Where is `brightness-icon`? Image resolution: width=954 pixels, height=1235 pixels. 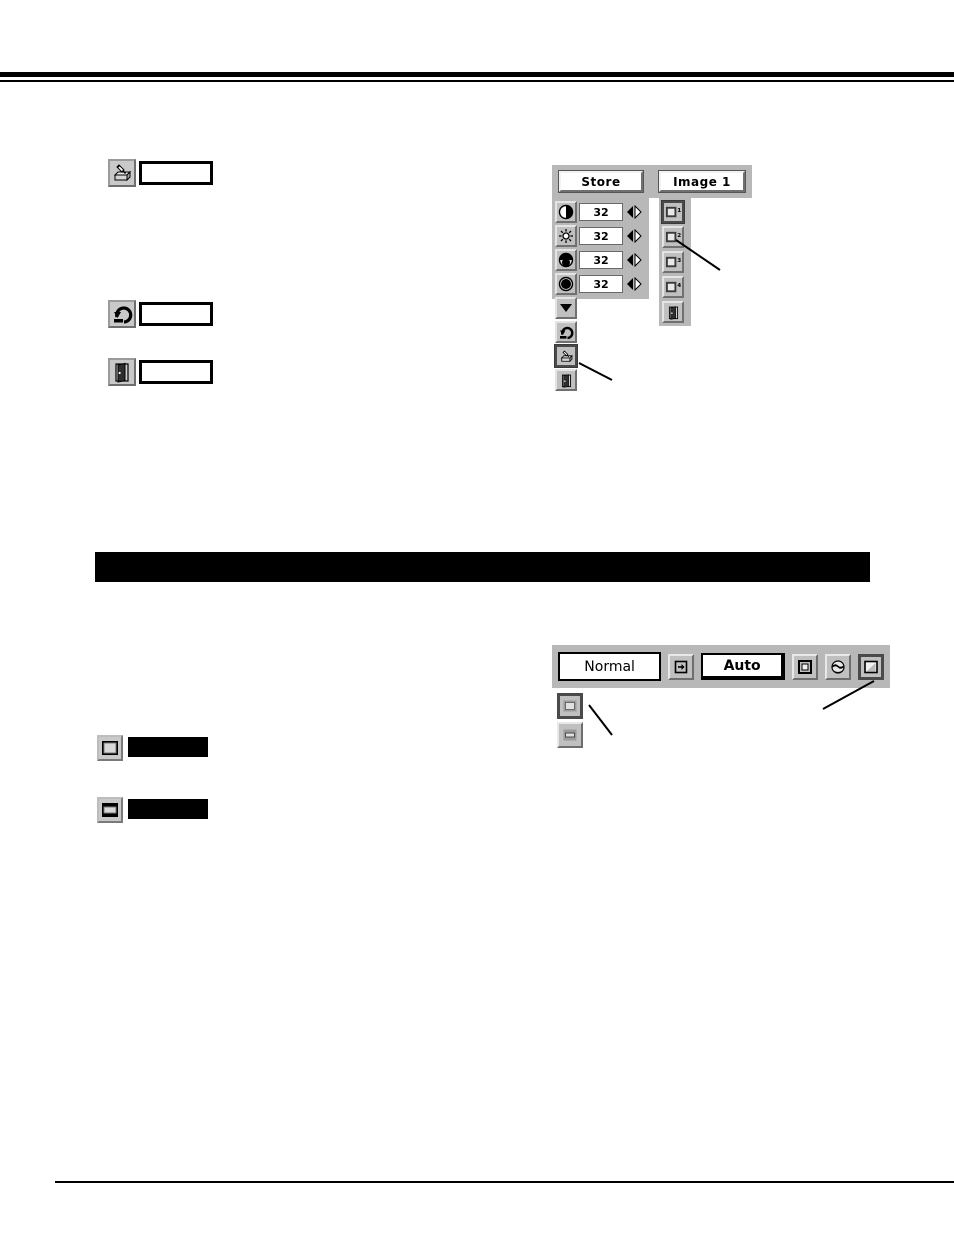 brightness-icon is located at coordinates (566, 236).